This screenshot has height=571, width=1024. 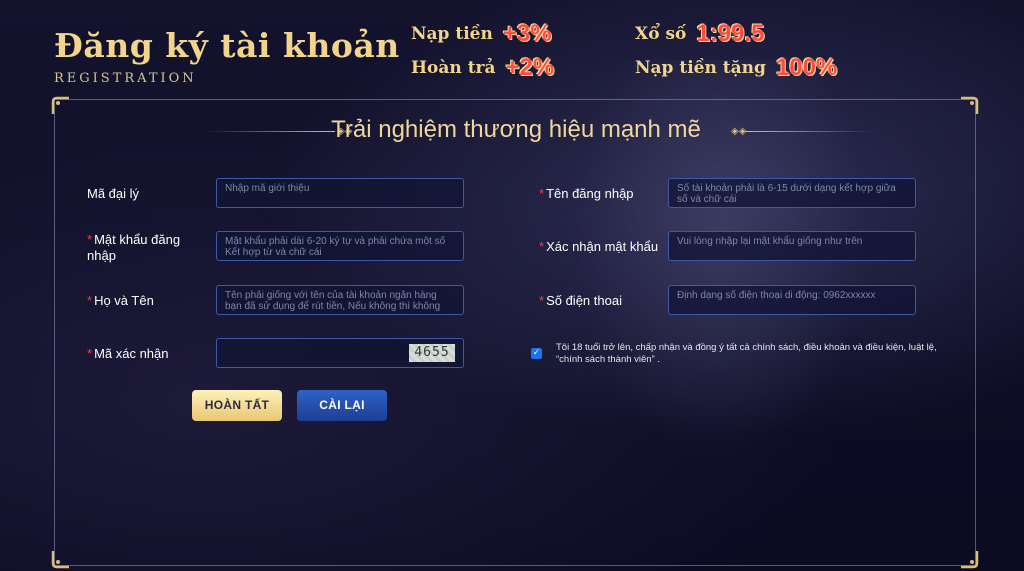 What do you see at coordinates (125, 78) in the screenshot?
I see `page-subtitle: REGISTRATION` at bounding box center [125, 78].